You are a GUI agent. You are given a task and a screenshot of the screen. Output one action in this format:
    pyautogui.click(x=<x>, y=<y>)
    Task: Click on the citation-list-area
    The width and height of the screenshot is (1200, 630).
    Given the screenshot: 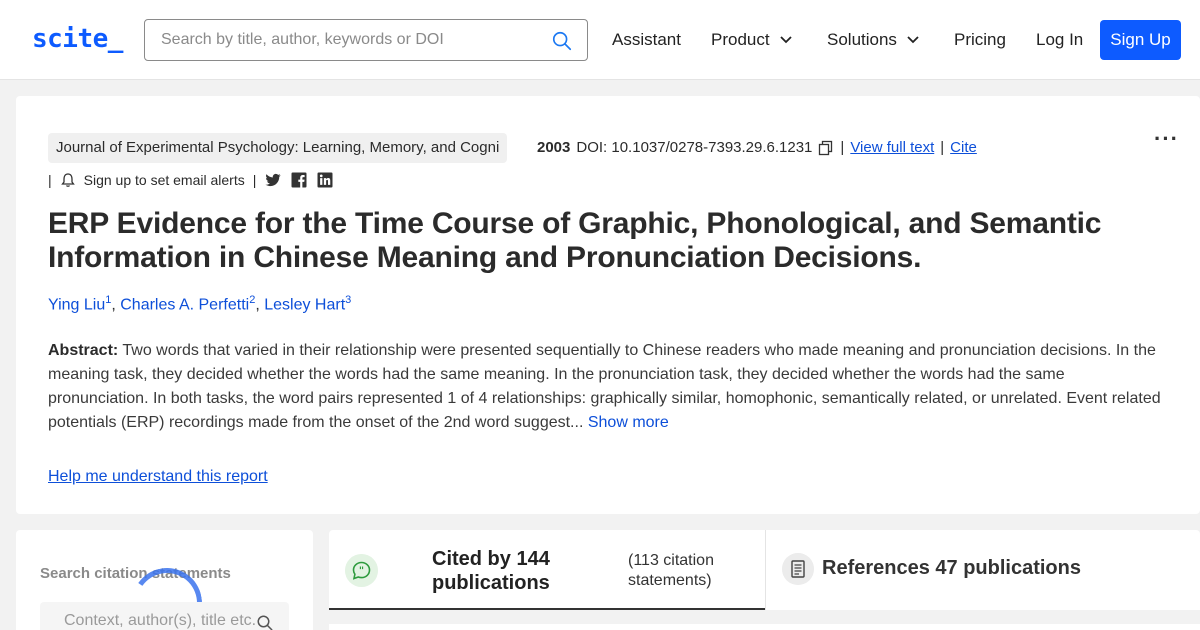 What is the action you would take?
    pyautogui.click(x=764, y=627)
    